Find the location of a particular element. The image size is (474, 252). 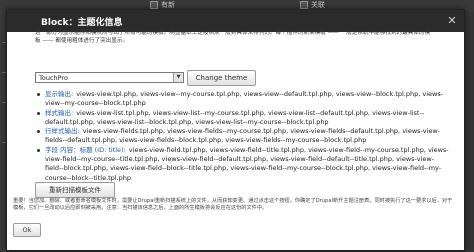

theme-select: TouchPro ▼ is located at coordinates (109, 77).